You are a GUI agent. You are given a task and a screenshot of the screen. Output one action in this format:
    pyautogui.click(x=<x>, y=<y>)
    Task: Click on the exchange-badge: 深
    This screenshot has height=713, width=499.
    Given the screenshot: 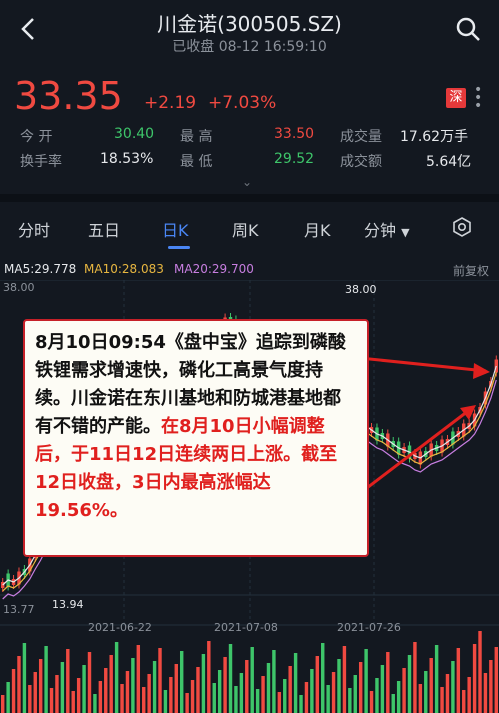 What is the action you would take?
    pyautogui.click(x=456, y=98)
    